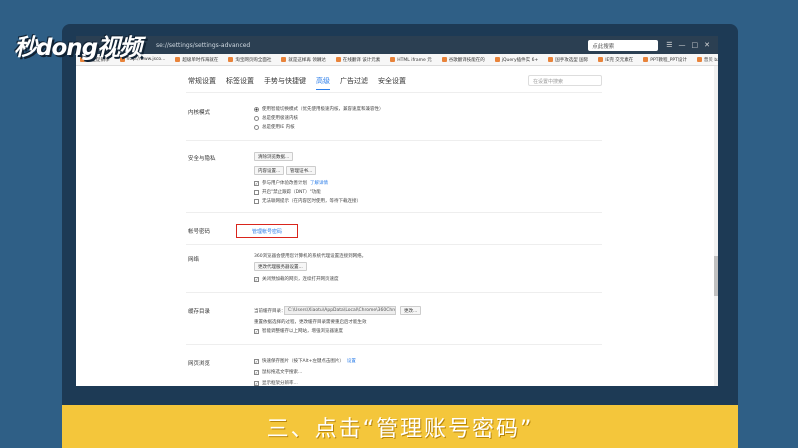 This screenshot has width=798, height=448. Describe the element at coordinates (397, 395) in the screenshot. I see `screen-bottom` at that location.